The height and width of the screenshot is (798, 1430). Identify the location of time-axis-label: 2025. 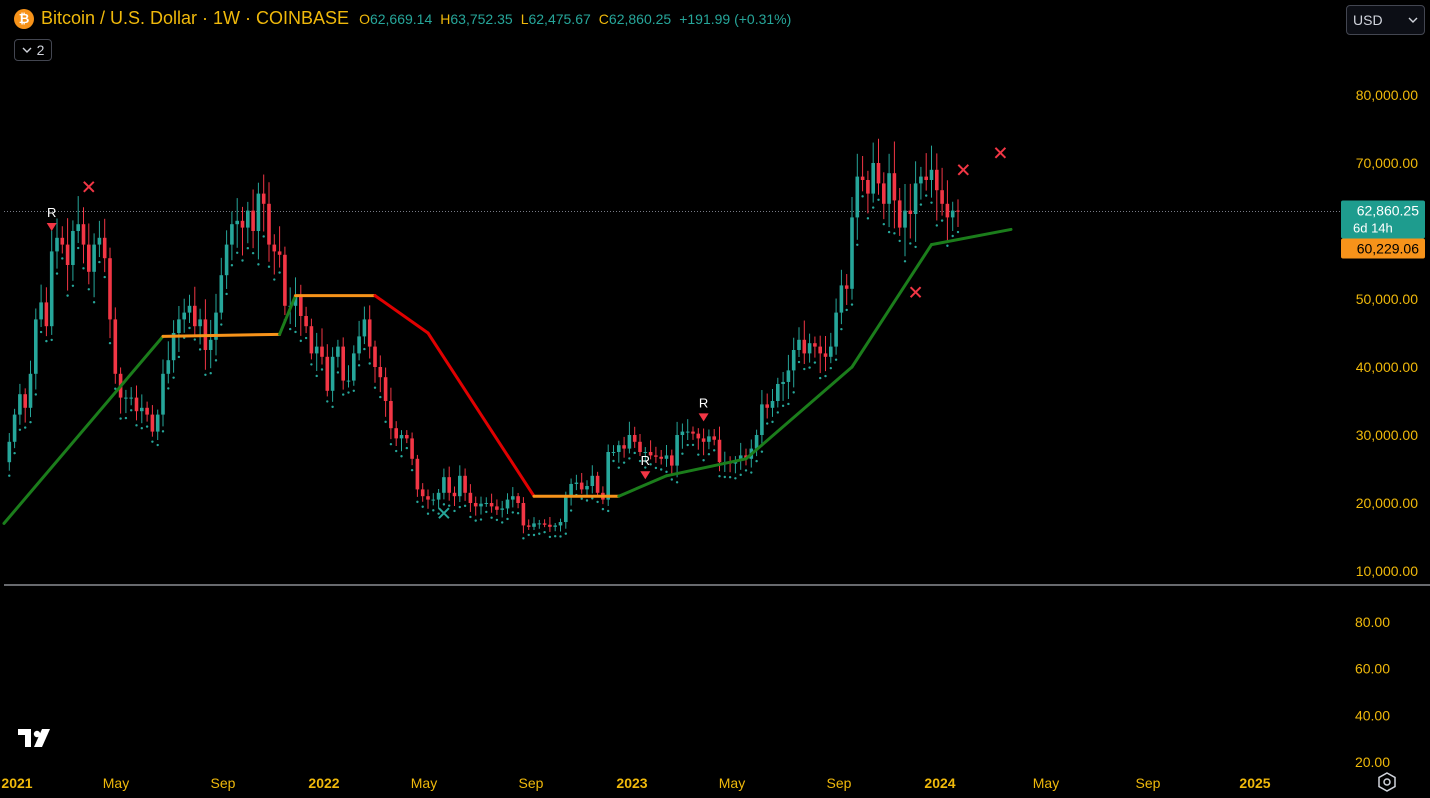
(1254, 783).